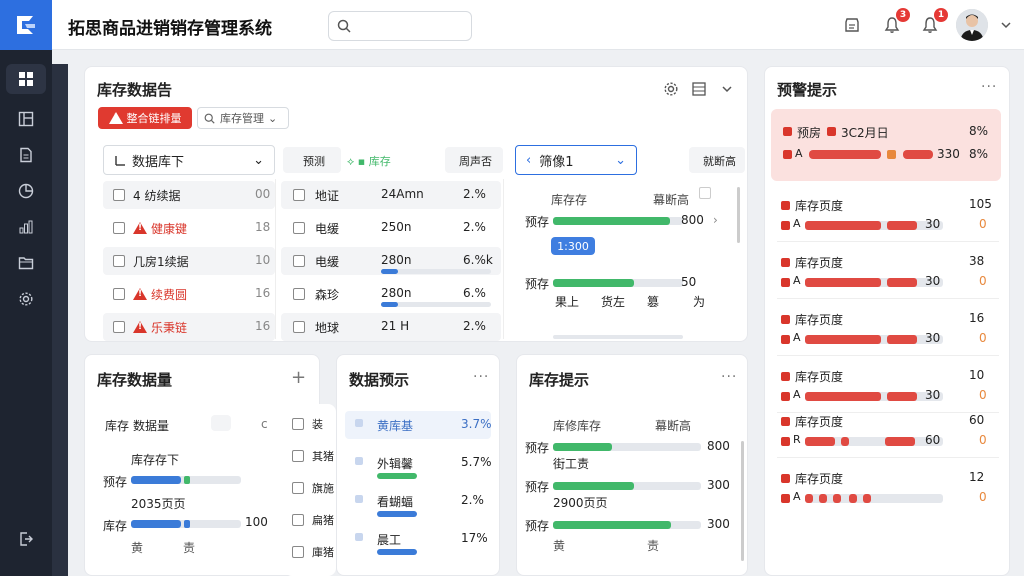 The height and width of the screenshot is (576, 1024). What do you see at coordinates (395, 425) in the screenshot?
I see `row-name: 黄库基` at bounding box center [395, 425].